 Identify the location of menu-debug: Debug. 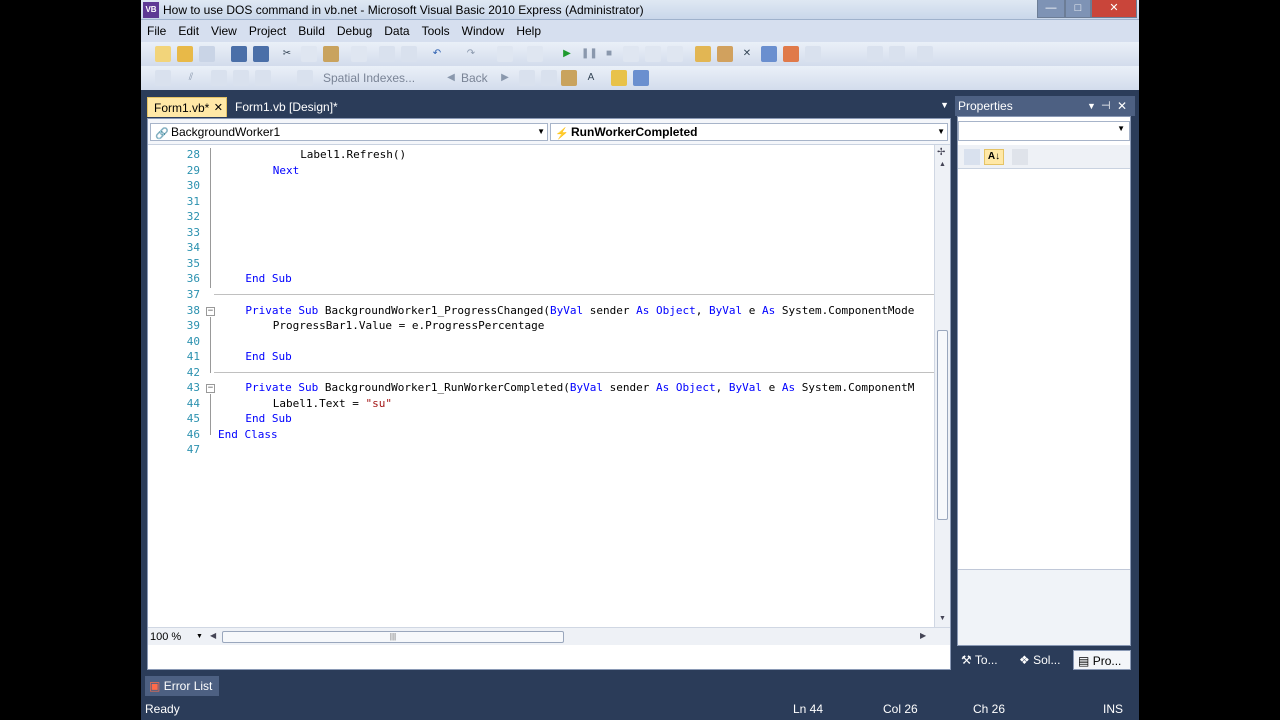
(354, 31).